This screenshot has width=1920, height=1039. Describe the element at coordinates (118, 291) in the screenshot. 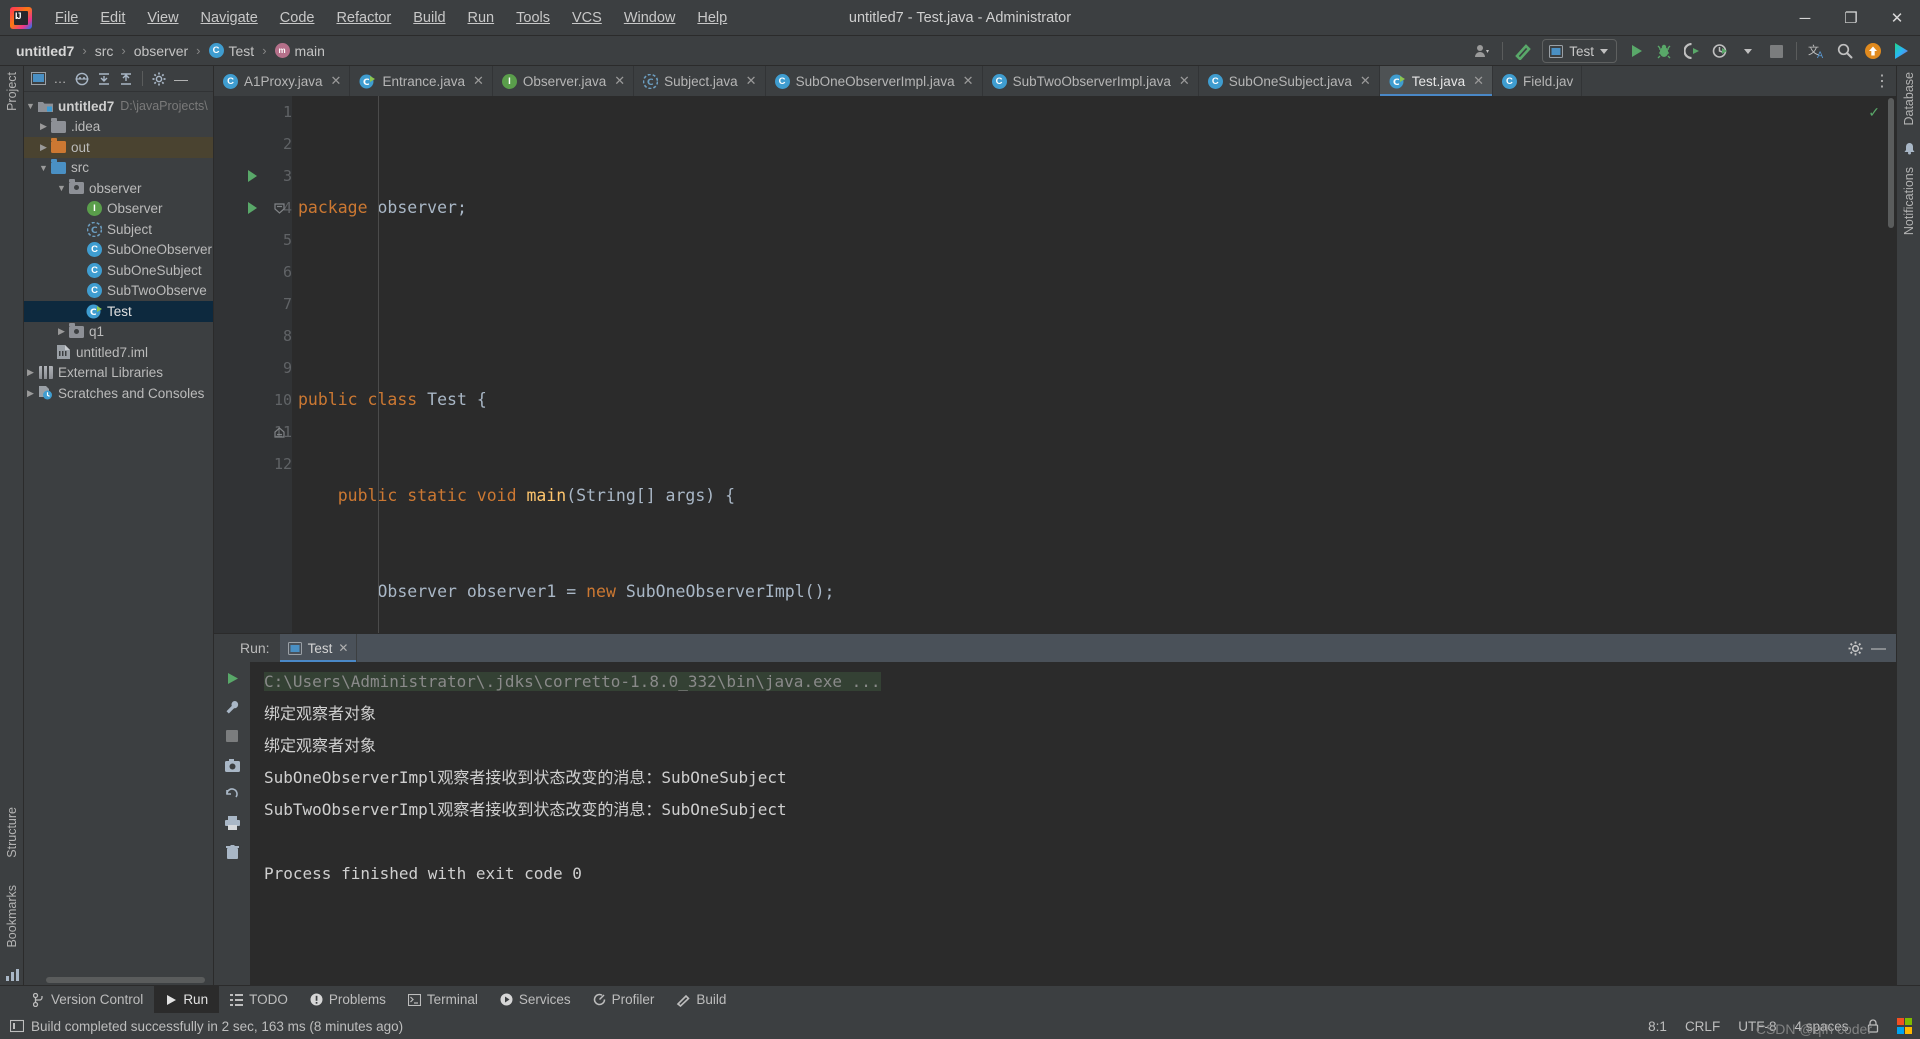

I see `tree-item-subtwo-observer: C SubTwoObserve` at that location.